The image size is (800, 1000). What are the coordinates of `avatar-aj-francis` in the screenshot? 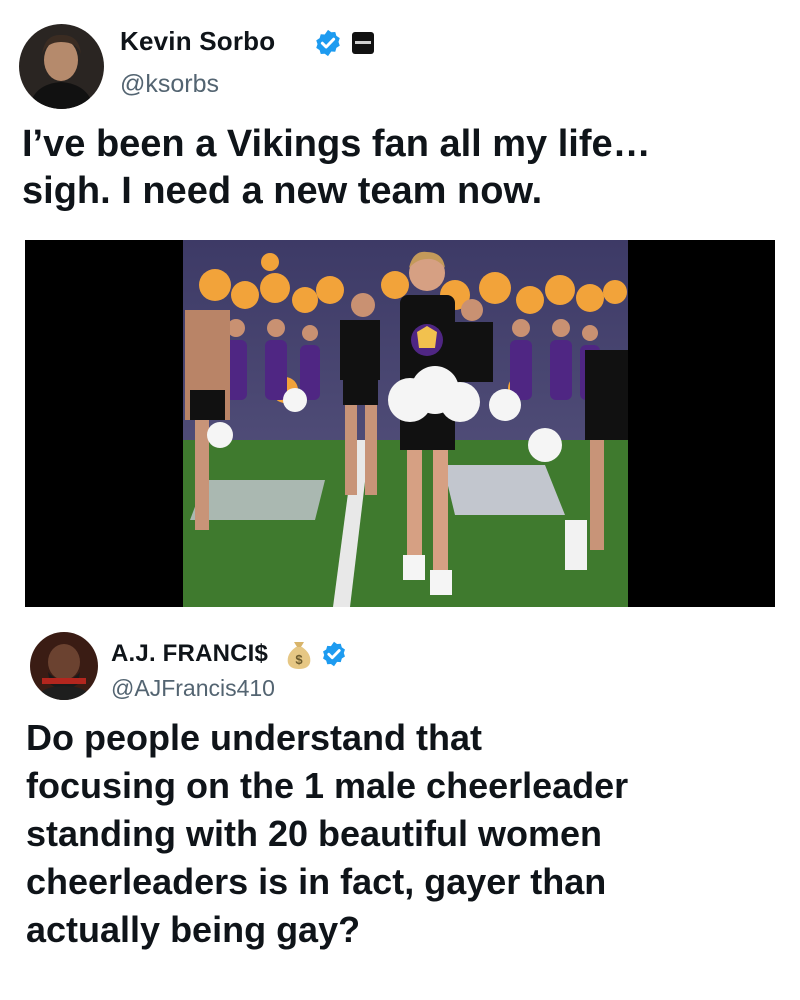 It's located at (64, 666).